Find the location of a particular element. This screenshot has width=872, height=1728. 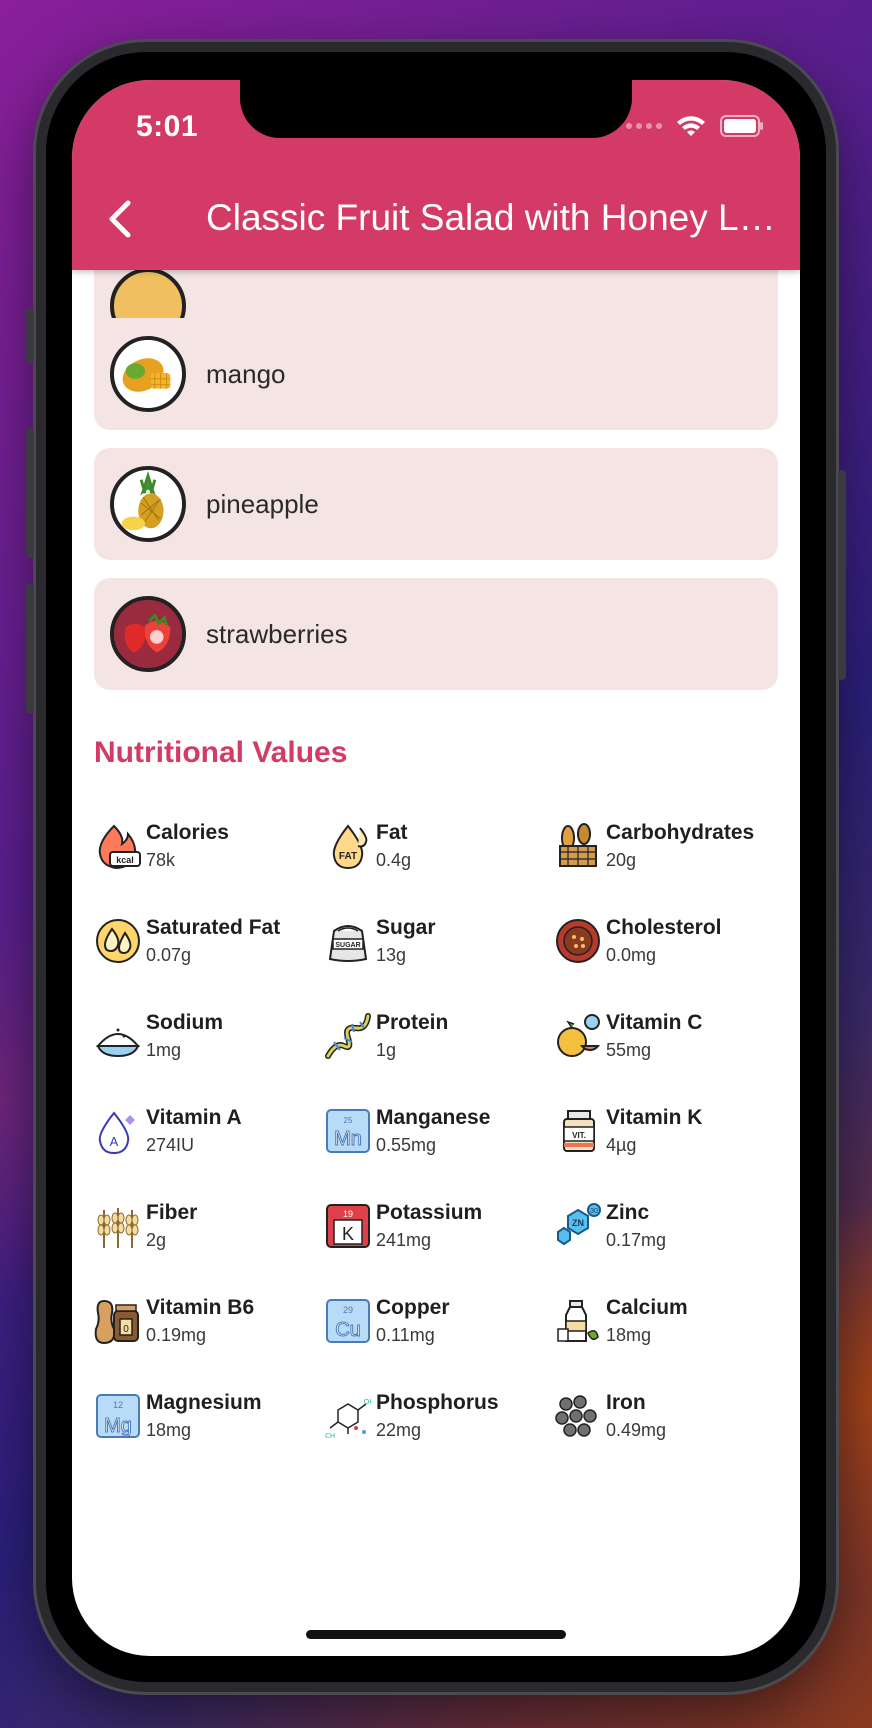

calories-icon: kcal is located at coordinates (119, 847).